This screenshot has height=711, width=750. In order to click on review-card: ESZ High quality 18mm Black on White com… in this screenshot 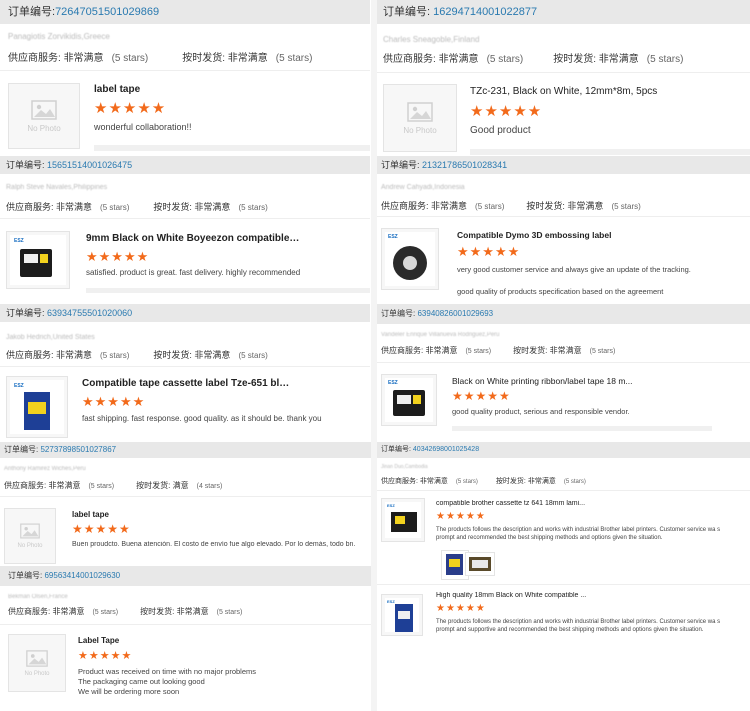, I will do `click(563, 647)`.